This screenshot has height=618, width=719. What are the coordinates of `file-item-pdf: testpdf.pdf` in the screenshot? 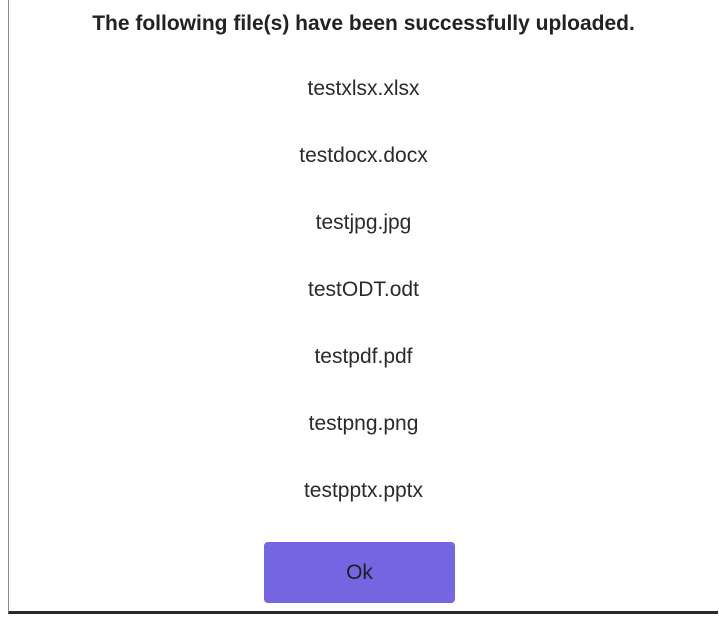 It's located at (363, 356).